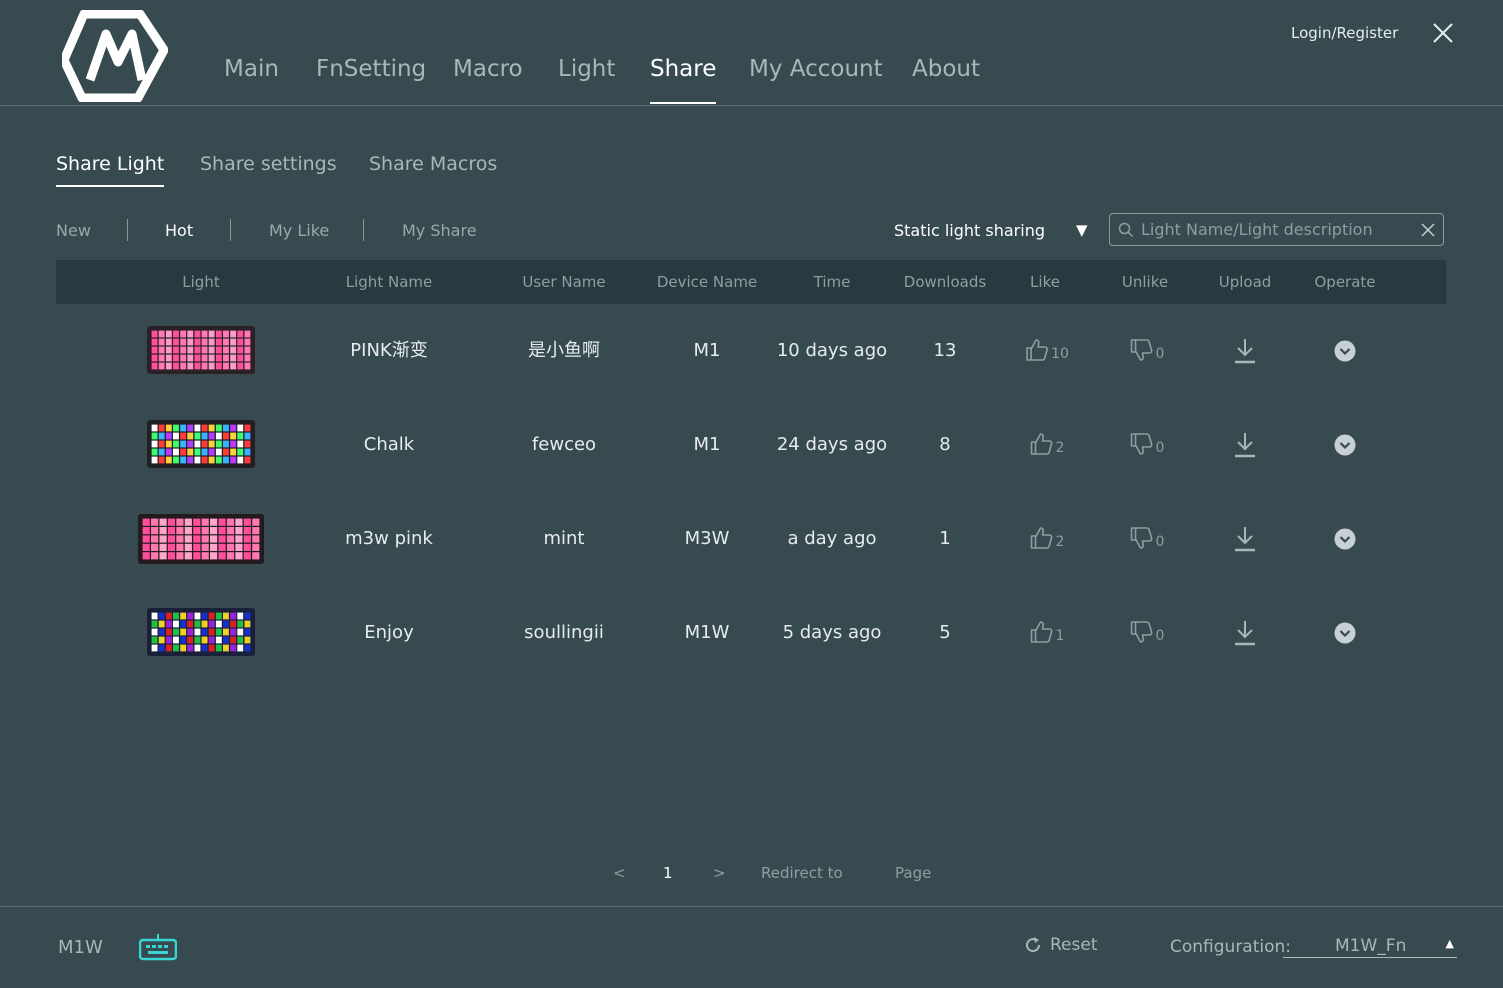 The width and height of the screenshot is (1503, 988). What do you see at coordinates (832, 350) in the screenshot?
I see `time: 10 days ago` at bounding box center [832, 350].